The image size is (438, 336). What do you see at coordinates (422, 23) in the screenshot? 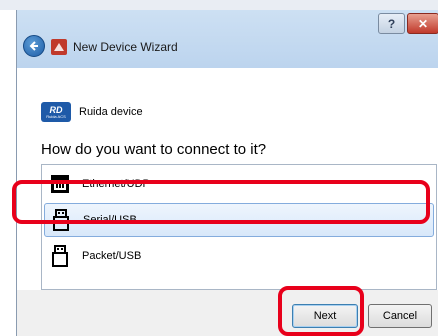
I see `close-button: ✕` at bounding box center [422, 23].